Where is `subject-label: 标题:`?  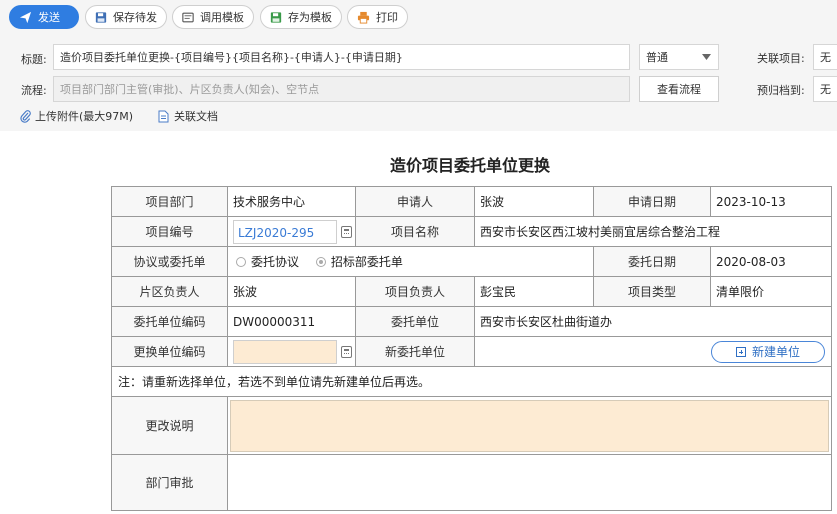 subject-label: 标题: is located at coordinates (34, 59).